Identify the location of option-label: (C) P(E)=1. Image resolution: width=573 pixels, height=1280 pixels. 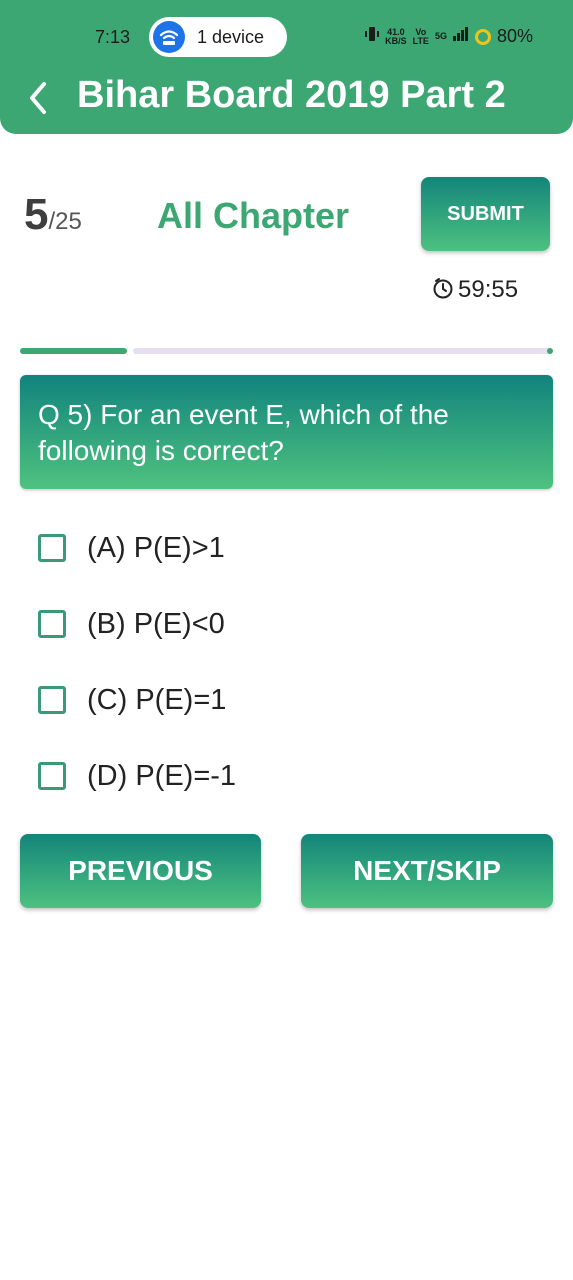
(157, 699).